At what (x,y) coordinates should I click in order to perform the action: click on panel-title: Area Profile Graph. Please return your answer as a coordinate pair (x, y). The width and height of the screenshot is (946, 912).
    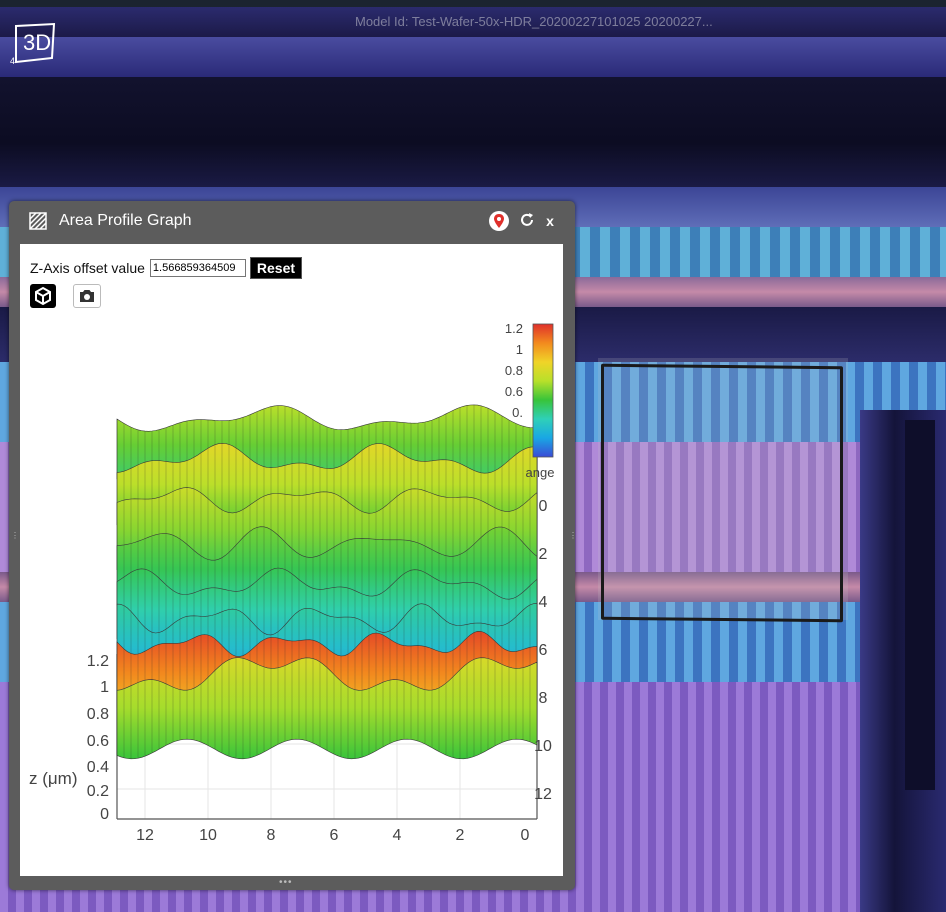
    Looking at the image, I should click on (125, 220).